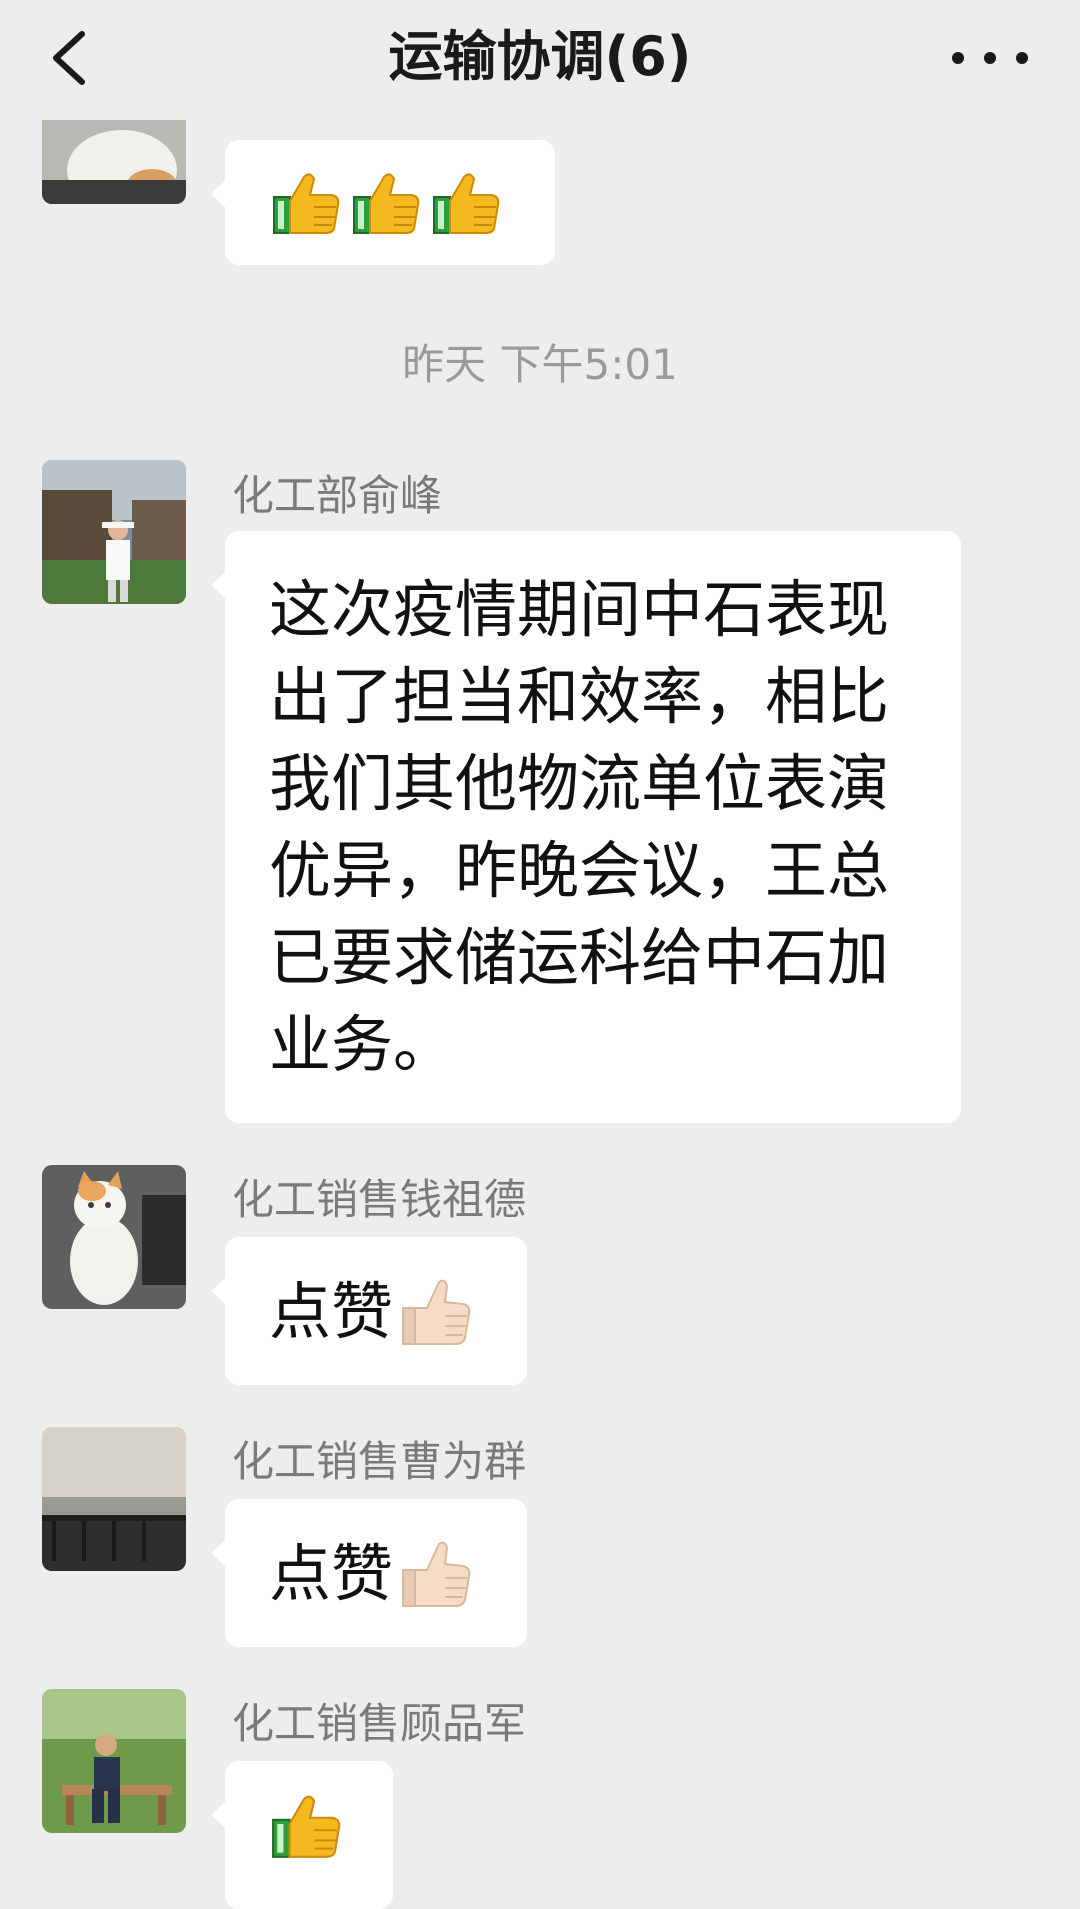 Image resolution: width=1080 pixels, height=1909 pixels. What do you see at coordinates (114, 1761) in the screenshot?
I see `avatar-gu-pinjun` at bounding box center [114, 1761].